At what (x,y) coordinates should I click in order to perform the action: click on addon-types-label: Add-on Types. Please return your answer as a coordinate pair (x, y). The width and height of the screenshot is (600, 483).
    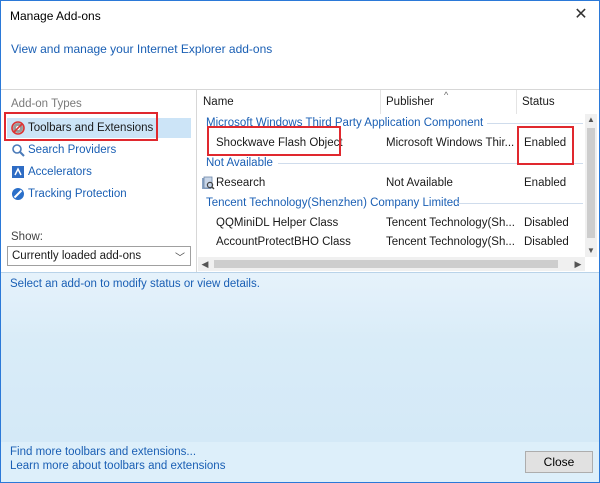
    Looking at the image, I should click on (46, 104).